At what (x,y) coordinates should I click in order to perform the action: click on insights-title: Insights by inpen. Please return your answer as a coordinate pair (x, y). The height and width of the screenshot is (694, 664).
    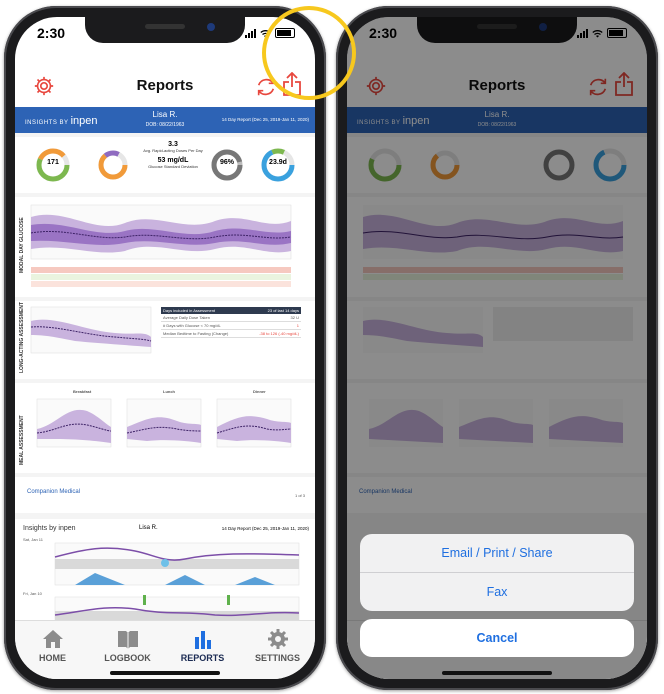
    Looking at the image, I should click on (49, 528).